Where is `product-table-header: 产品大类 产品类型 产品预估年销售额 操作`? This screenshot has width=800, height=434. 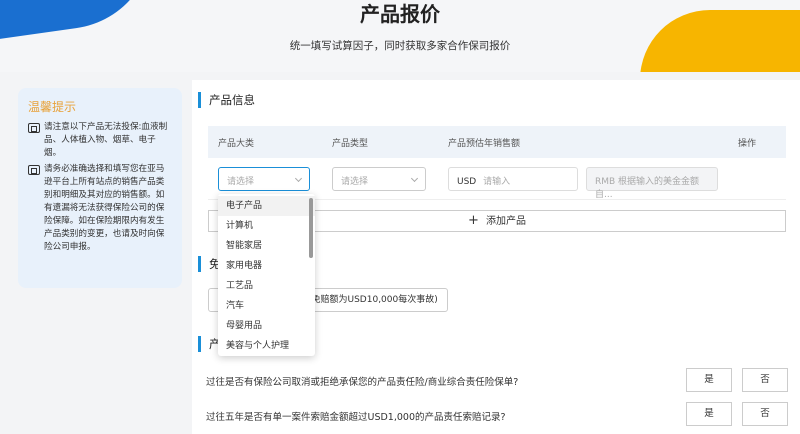
product-table-header: 产品大类 产品类型 产品预估年销售额 操作 is located at coordinates (497, 142).